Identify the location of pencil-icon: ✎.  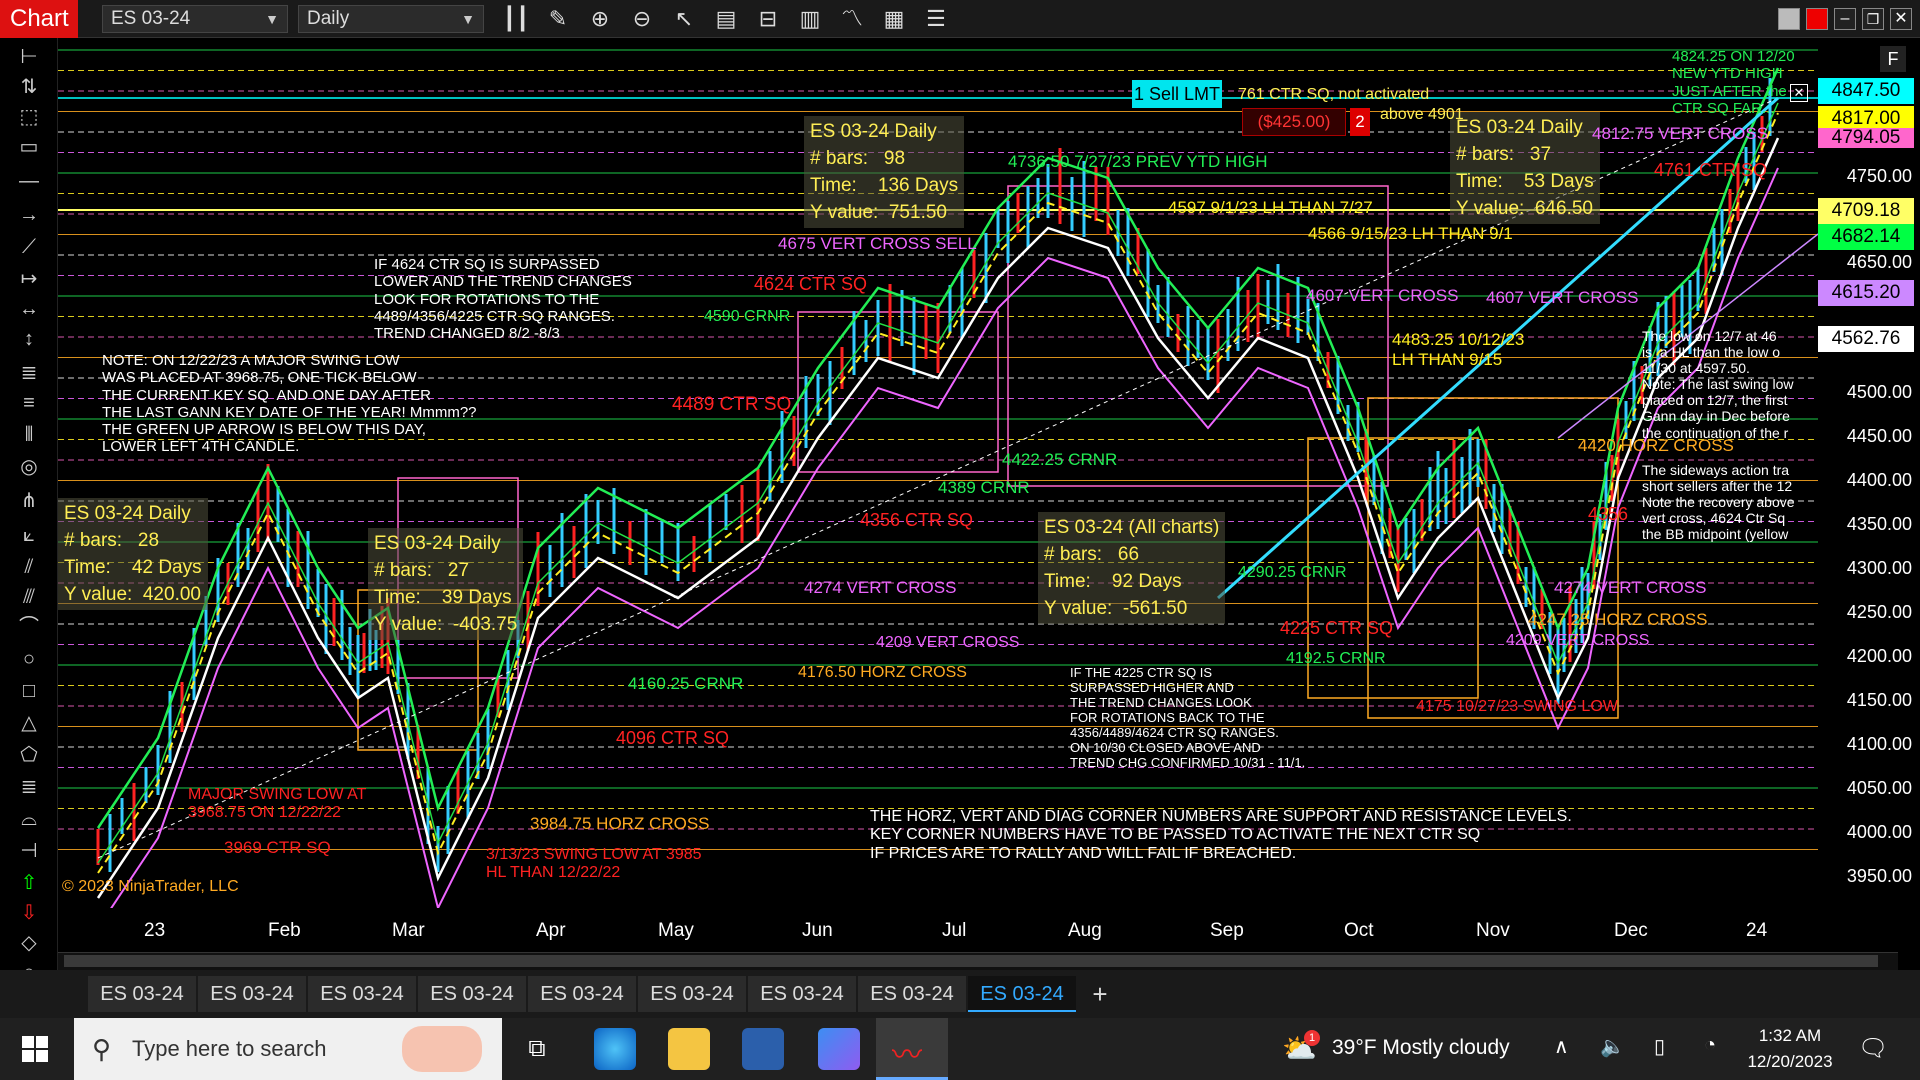
(558, 19).